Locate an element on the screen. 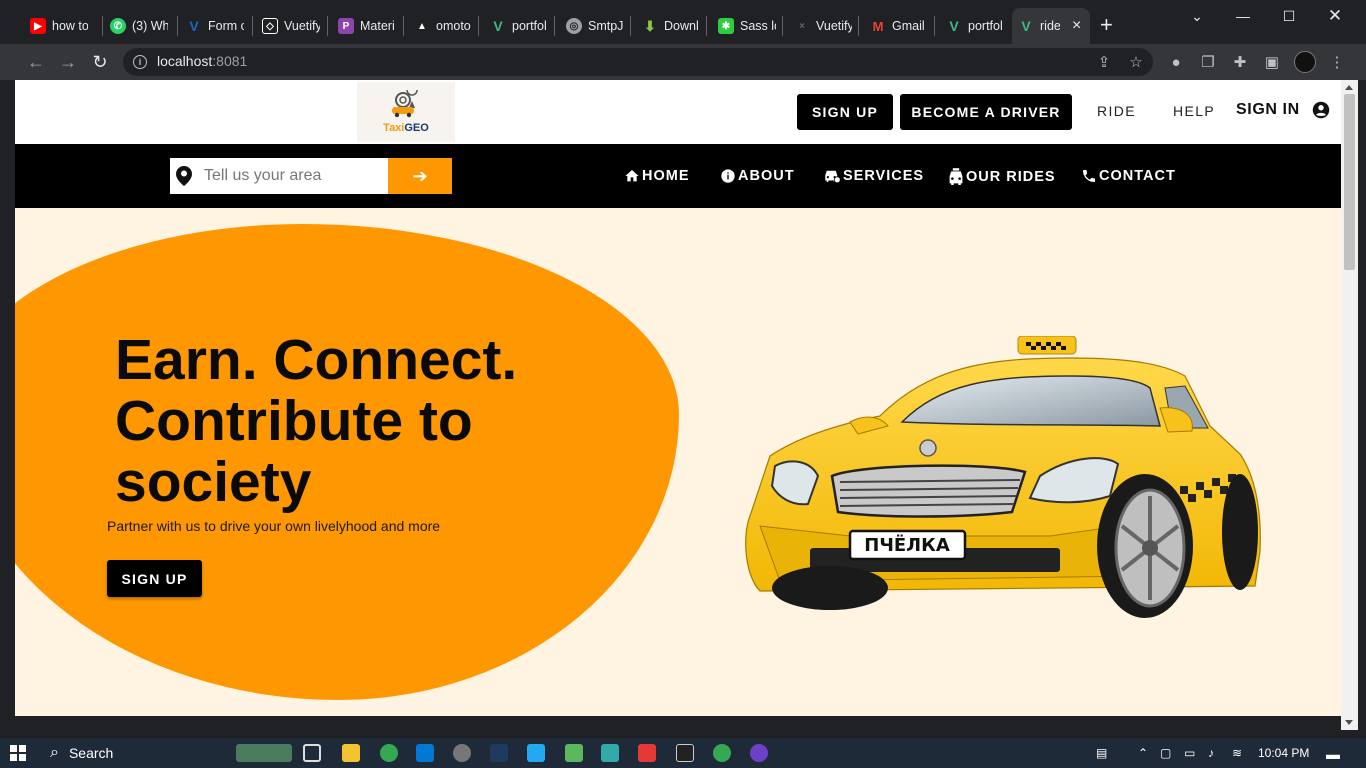  search-submit-button: ➔ is located at coordinates (420, 176).